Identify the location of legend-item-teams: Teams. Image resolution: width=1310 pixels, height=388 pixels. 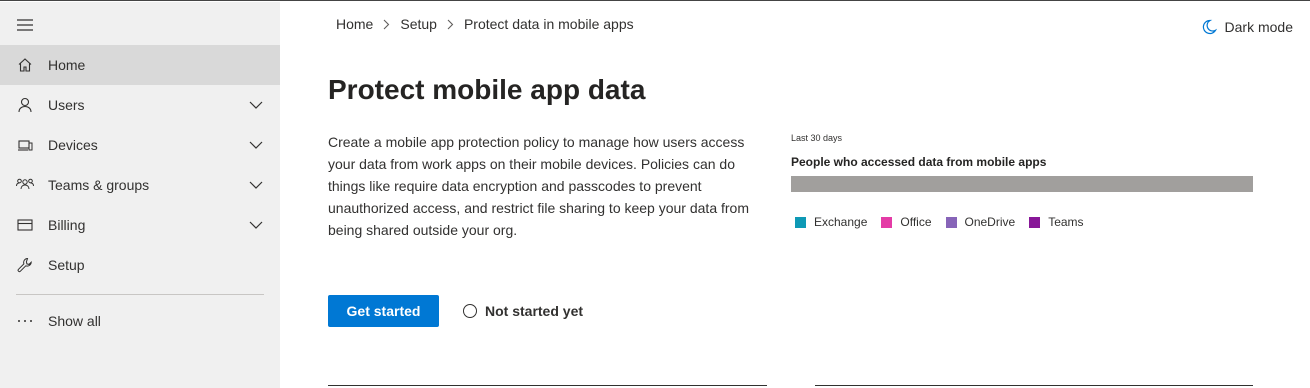
(1056, 222).